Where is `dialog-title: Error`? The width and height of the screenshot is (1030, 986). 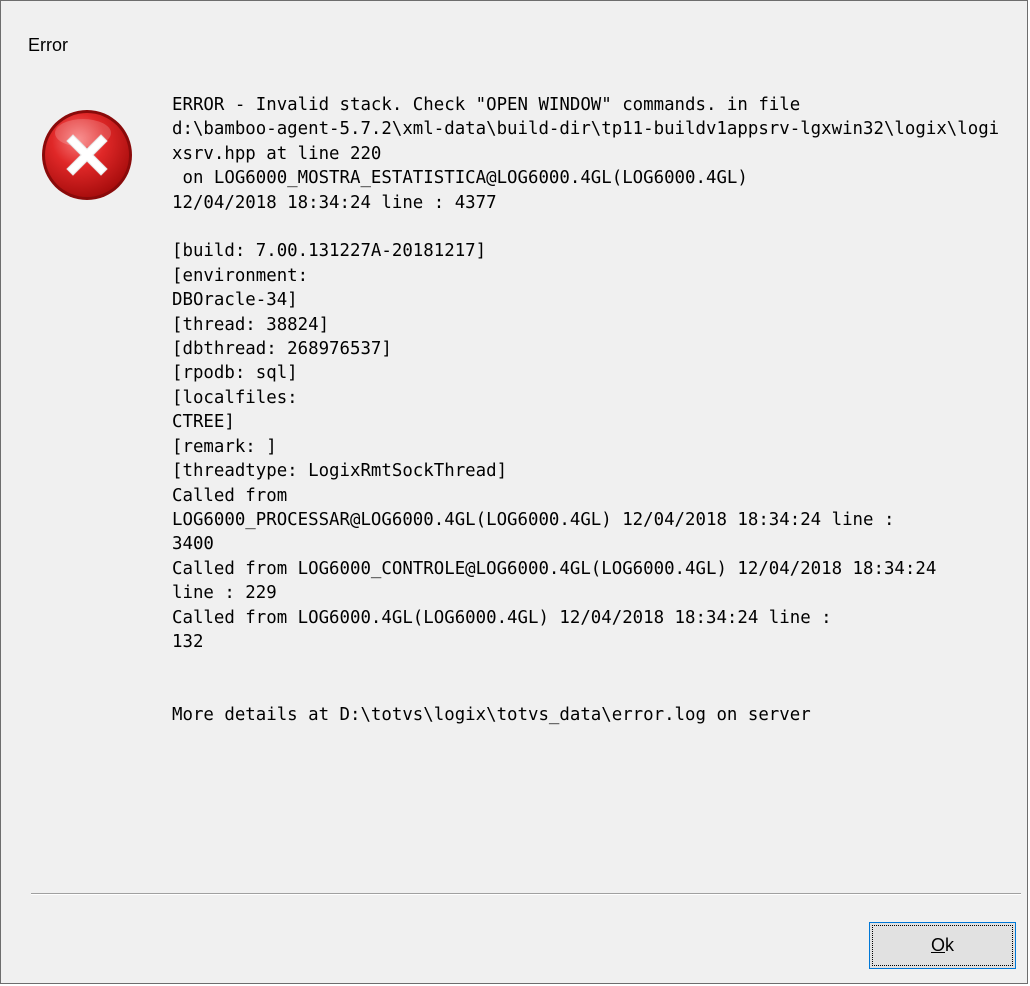 dialog-title: Error is located at coordinates (48, 45).